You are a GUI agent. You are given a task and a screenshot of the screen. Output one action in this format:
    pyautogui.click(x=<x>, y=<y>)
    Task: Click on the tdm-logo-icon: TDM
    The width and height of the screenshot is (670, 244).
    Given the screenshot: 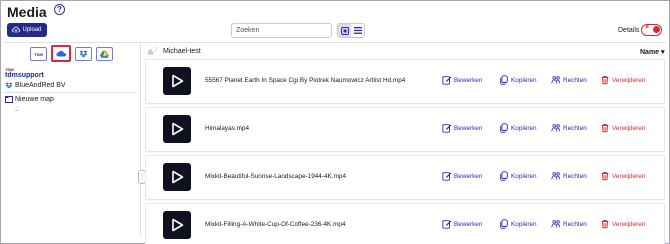 What is the action you would take?
    pyautogui.click(x=38, y=54)
    